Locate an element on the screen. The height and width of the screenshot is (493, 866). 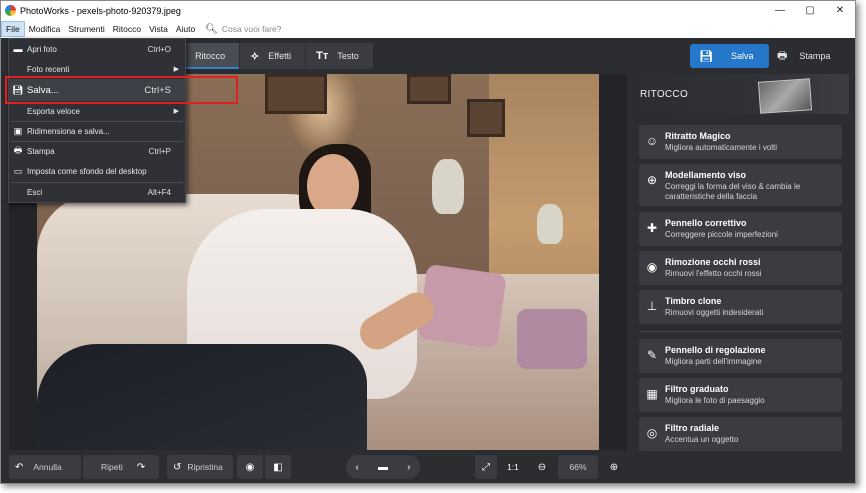
fit-screen-icon: ⤢ is located at coordinates (486, 467).